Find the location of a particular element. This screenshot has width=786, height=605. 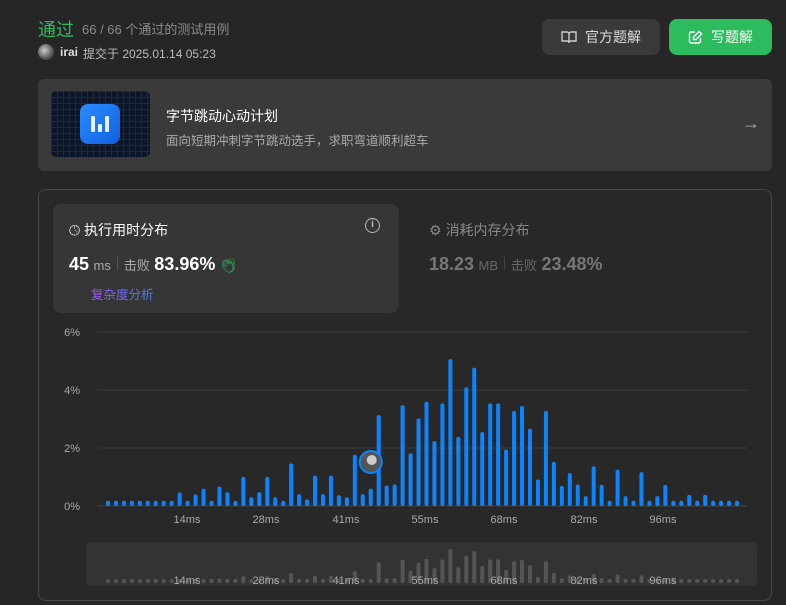

x-tick-label: 28ms is located at coordinates (266, 520).